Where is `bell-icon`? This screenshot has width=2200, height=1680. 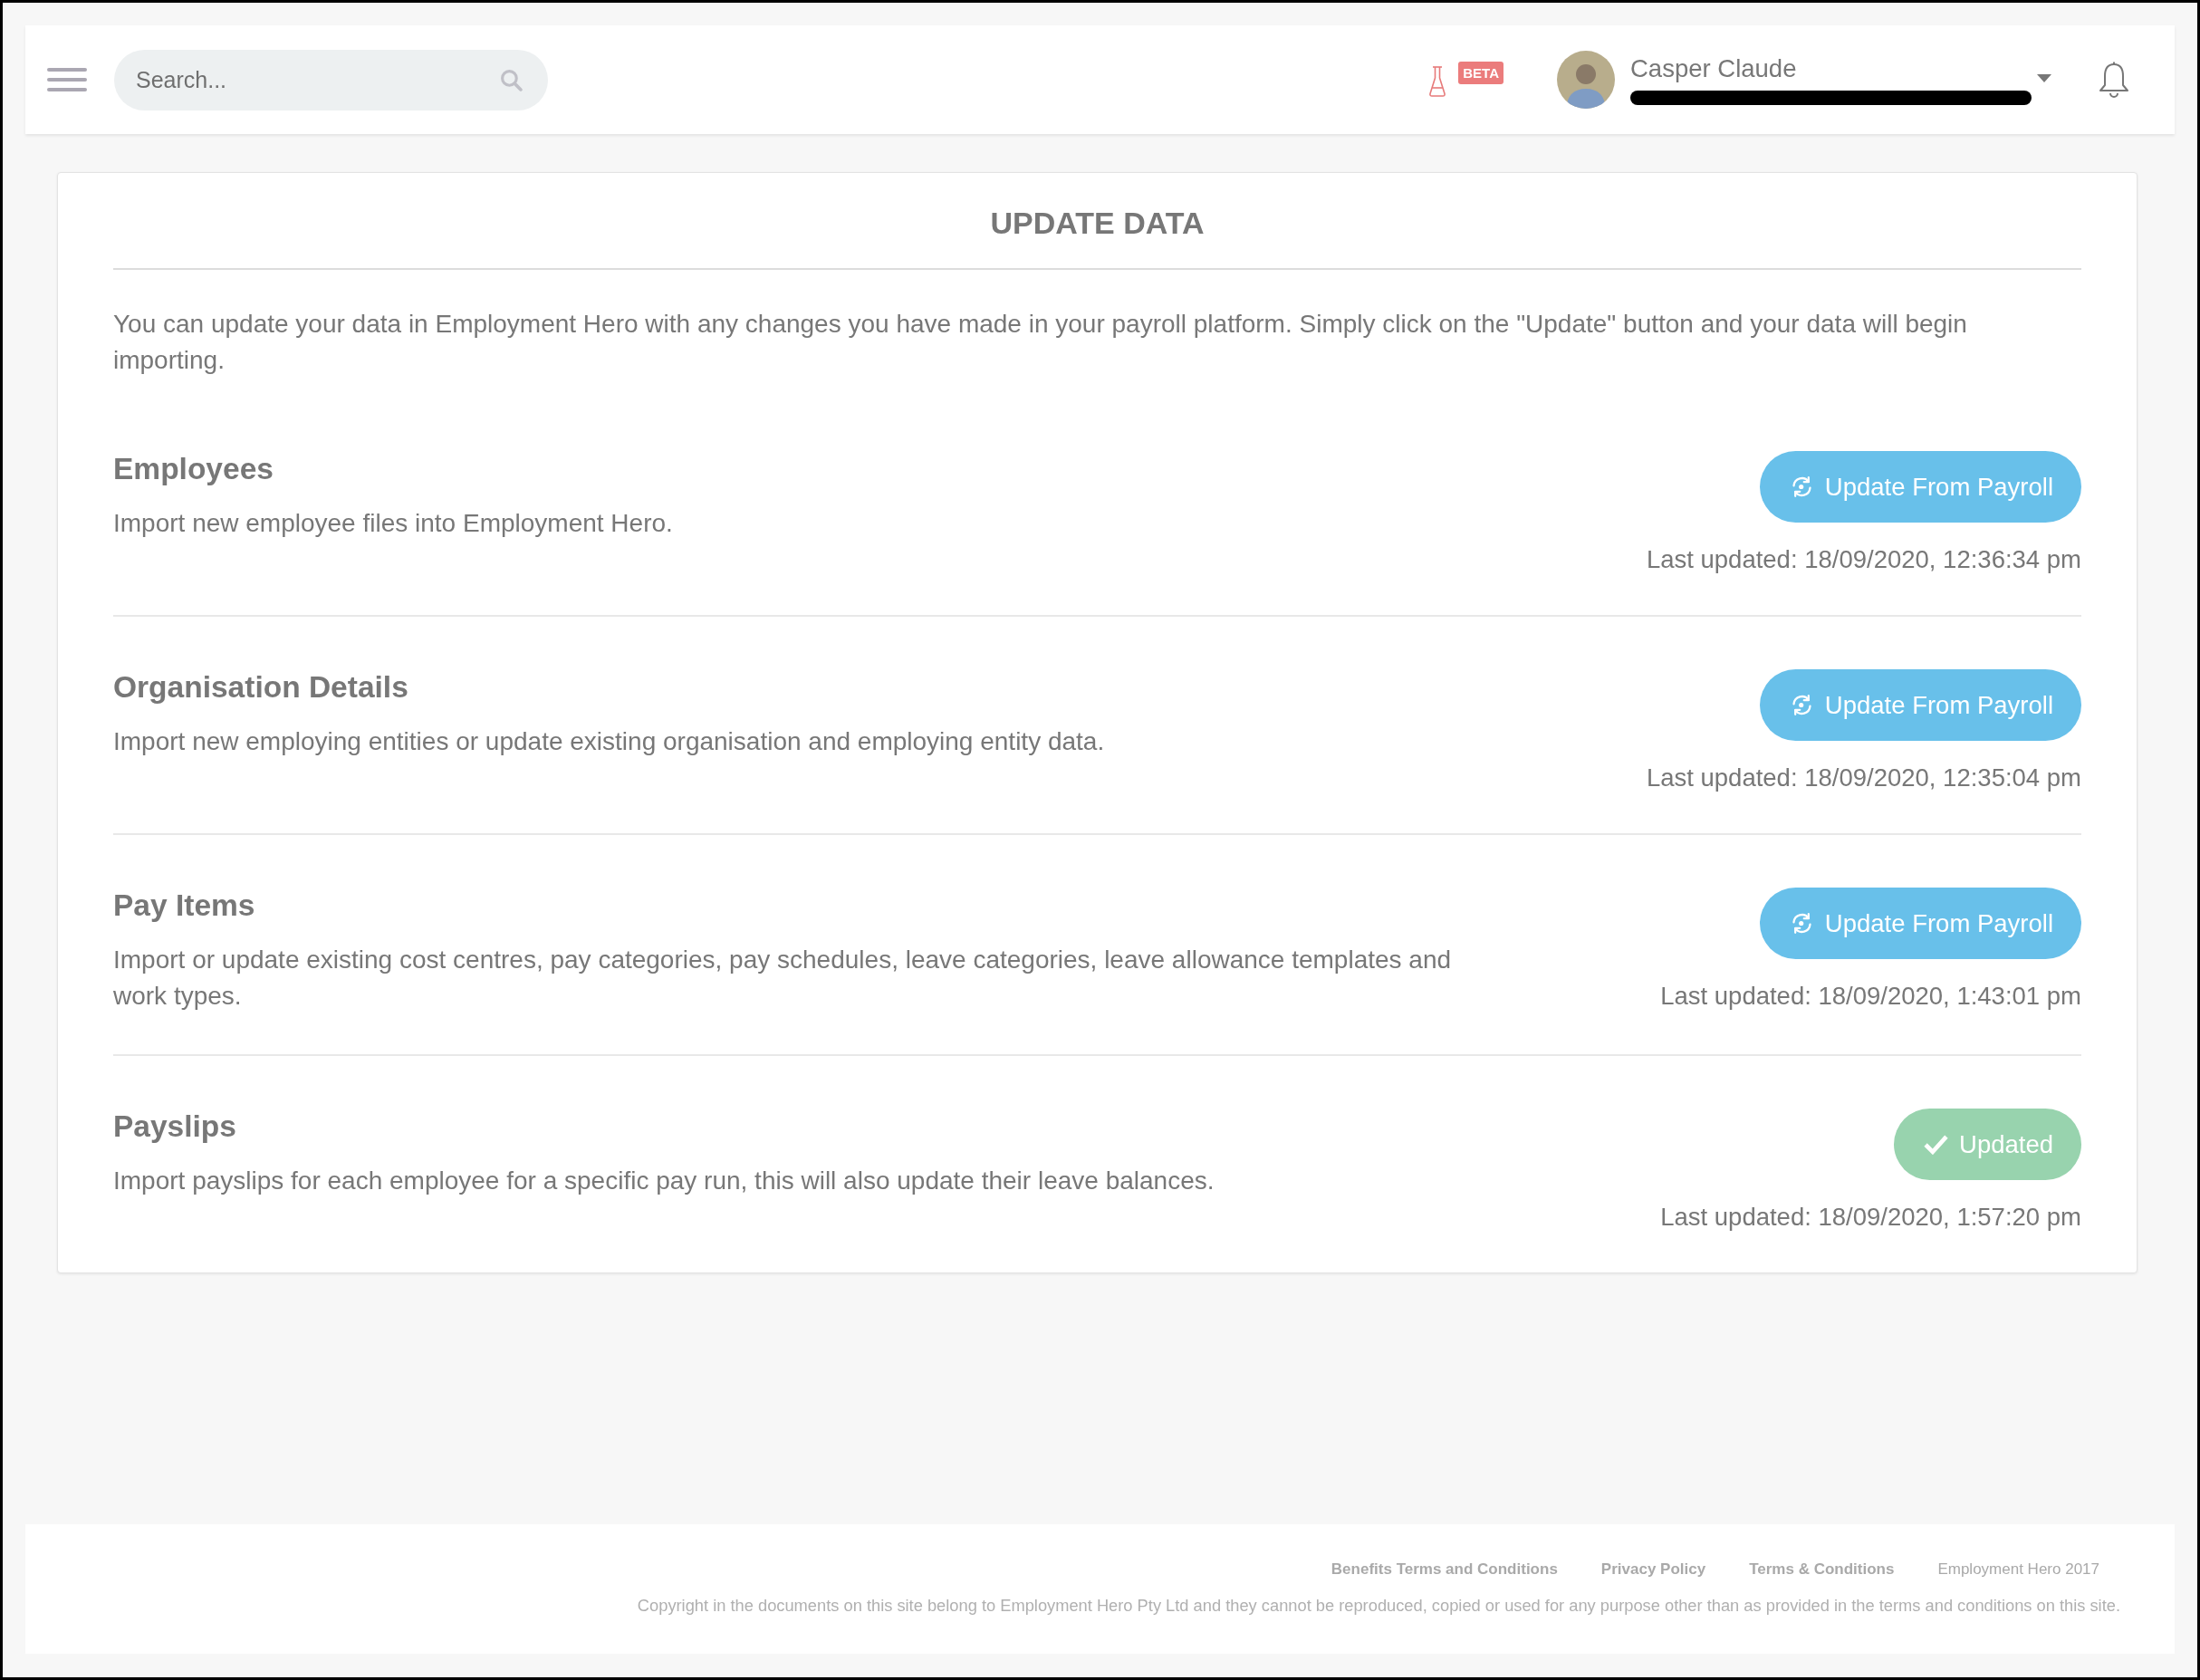
bell-icon is located at coordinates (2114, 80).